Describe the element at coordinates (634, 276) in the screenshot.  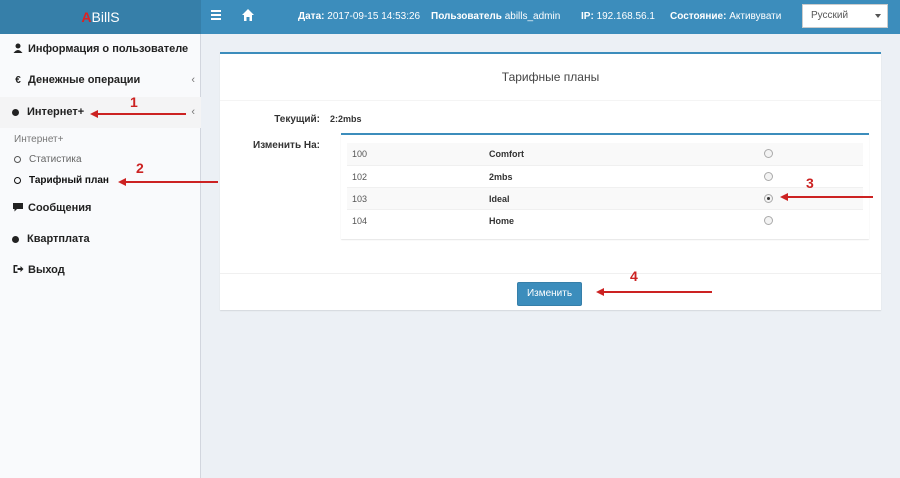
I see `annotation-number: 4` at that location.